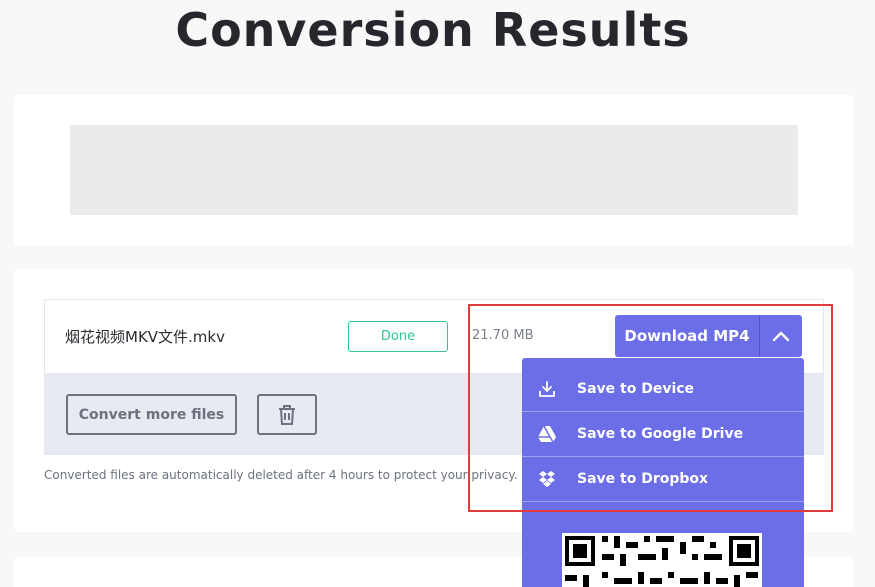 This screenshot has height=587, width=875. I want to click on qr-code, so click(662, 560).